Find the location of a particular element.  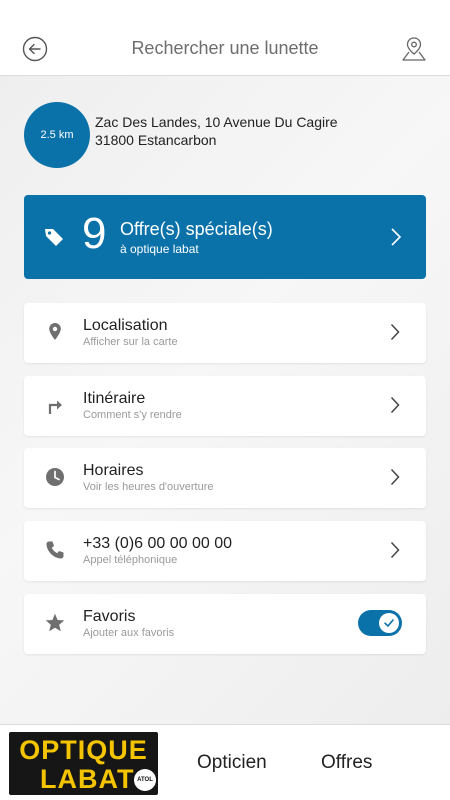

item-title: +33 (0)6 00 00 00 00 is located at coordinates (158, 543).